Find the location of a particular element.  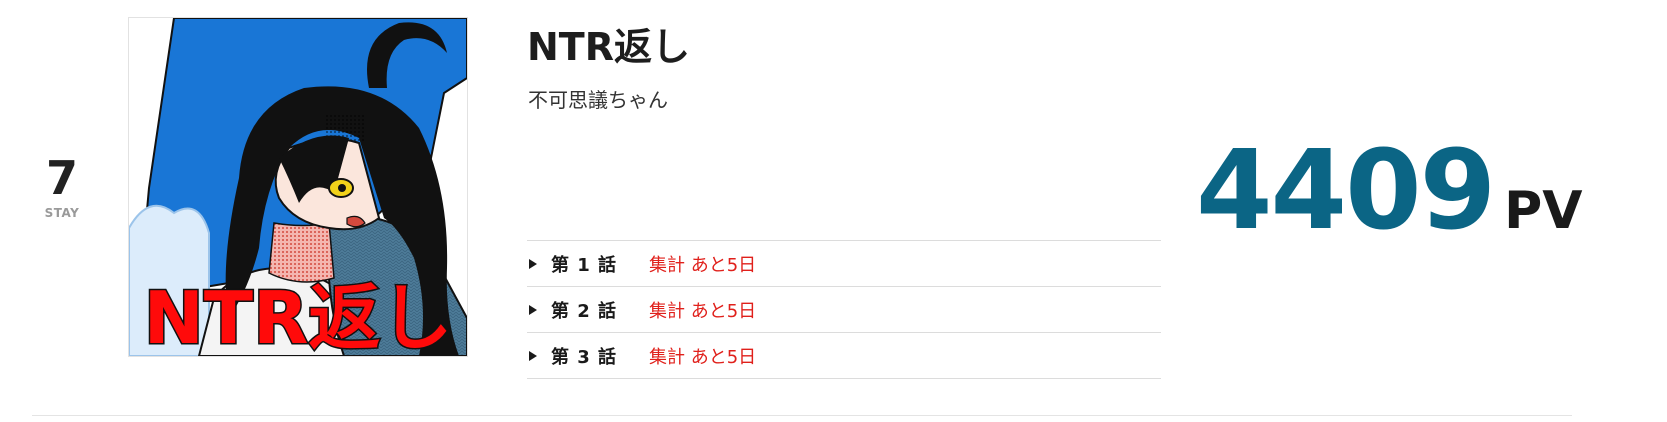

episode-row-3: 第 3 話 集計 あと5日 is located at coordinates (844, 356).